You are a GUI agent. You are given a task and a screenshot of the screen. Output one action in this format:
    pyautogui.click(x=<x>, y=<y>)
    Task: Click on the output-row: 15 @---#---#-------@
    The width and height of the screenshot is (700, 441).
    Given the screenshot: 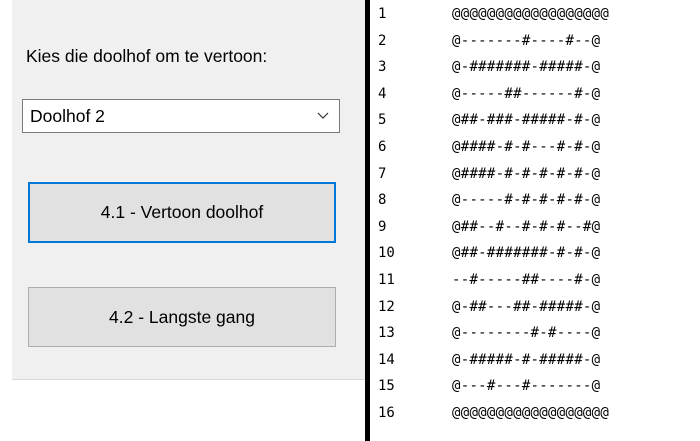 What is the action you would take?
    pyautogui.click(x=539, y=388)
    